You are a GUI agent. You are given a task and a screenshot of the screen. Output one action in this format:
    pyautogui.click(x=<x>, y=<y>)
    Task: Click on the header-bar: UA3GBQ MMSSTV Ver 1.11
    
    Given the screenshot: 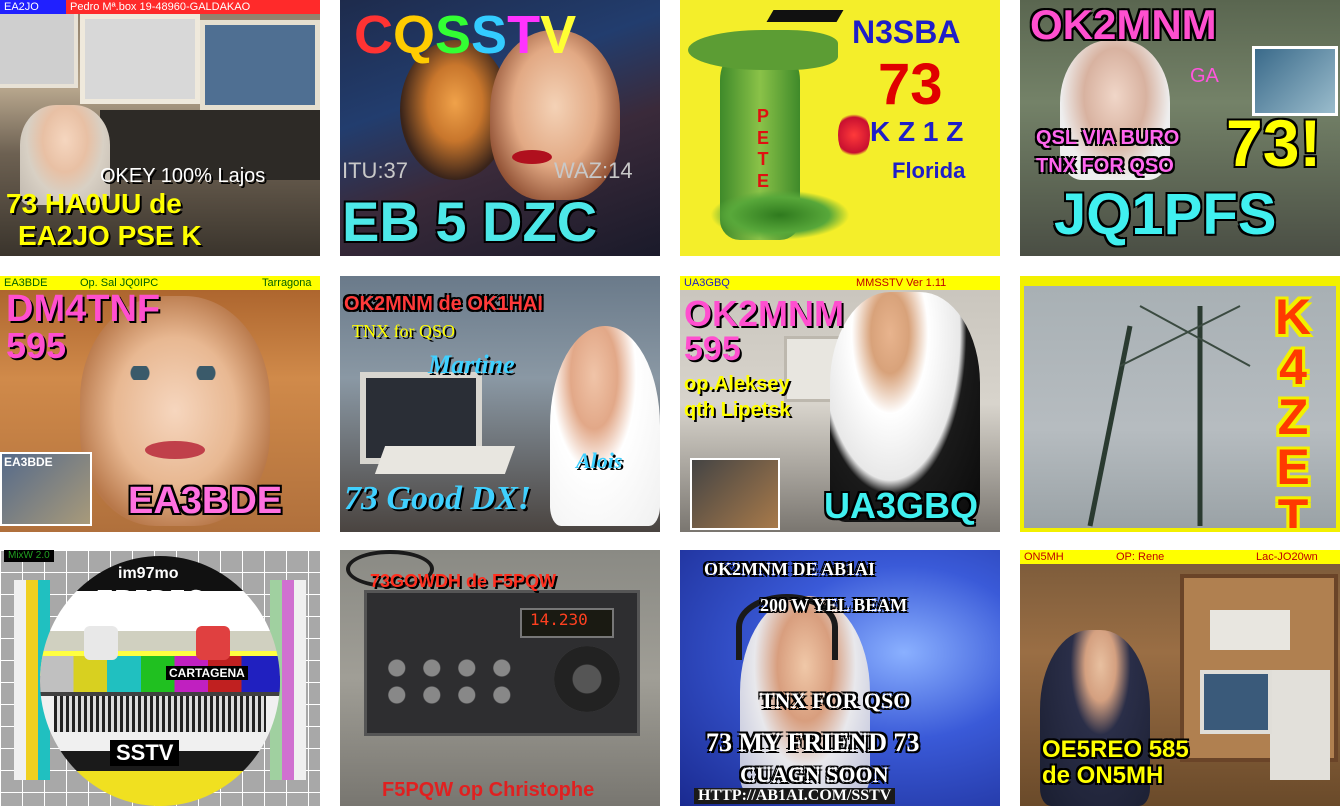 What is the action you would take?
    pyautogui.click(x=840, y=283)
    